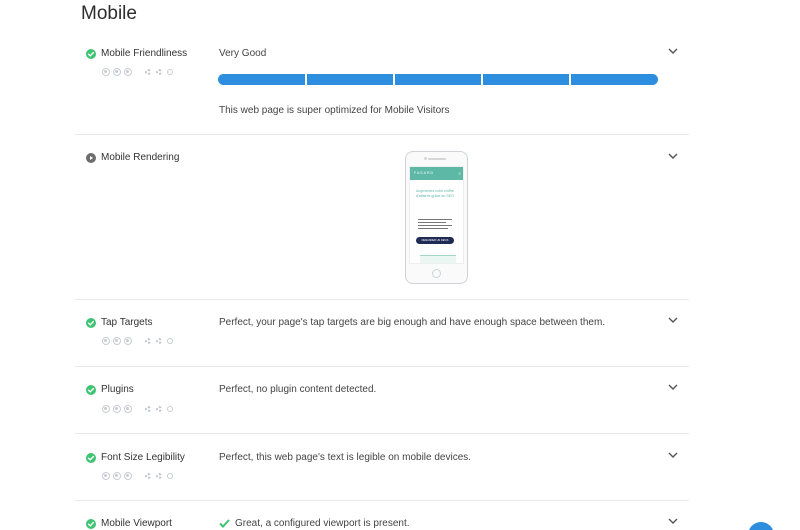 The height and width of the screenshot is (530, 800). I want to click on preview-image, so click(438, 259).